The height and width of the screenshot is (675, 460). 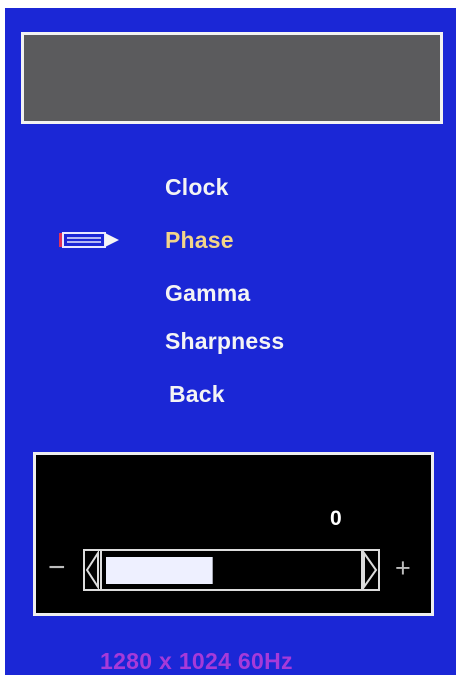 I want to click on menu-item-phase: Phase, so click(x=199, y=240).